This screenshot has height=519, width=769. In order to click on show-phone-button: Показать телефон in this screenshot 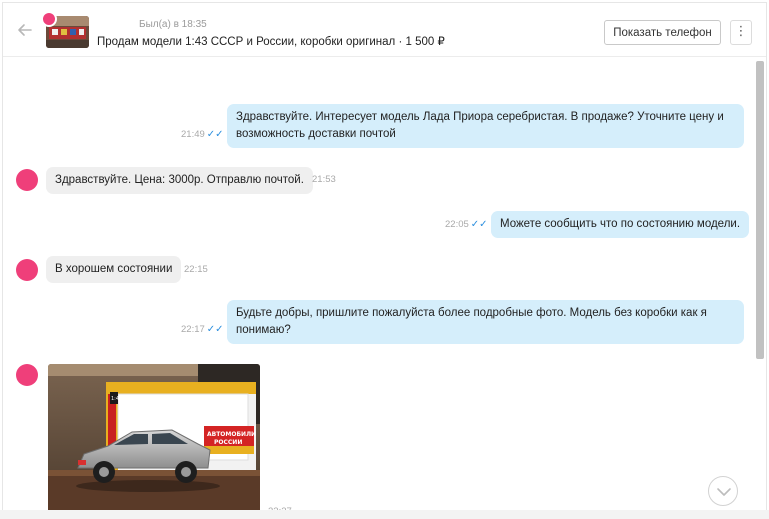, I will do `click(662, 32)`.